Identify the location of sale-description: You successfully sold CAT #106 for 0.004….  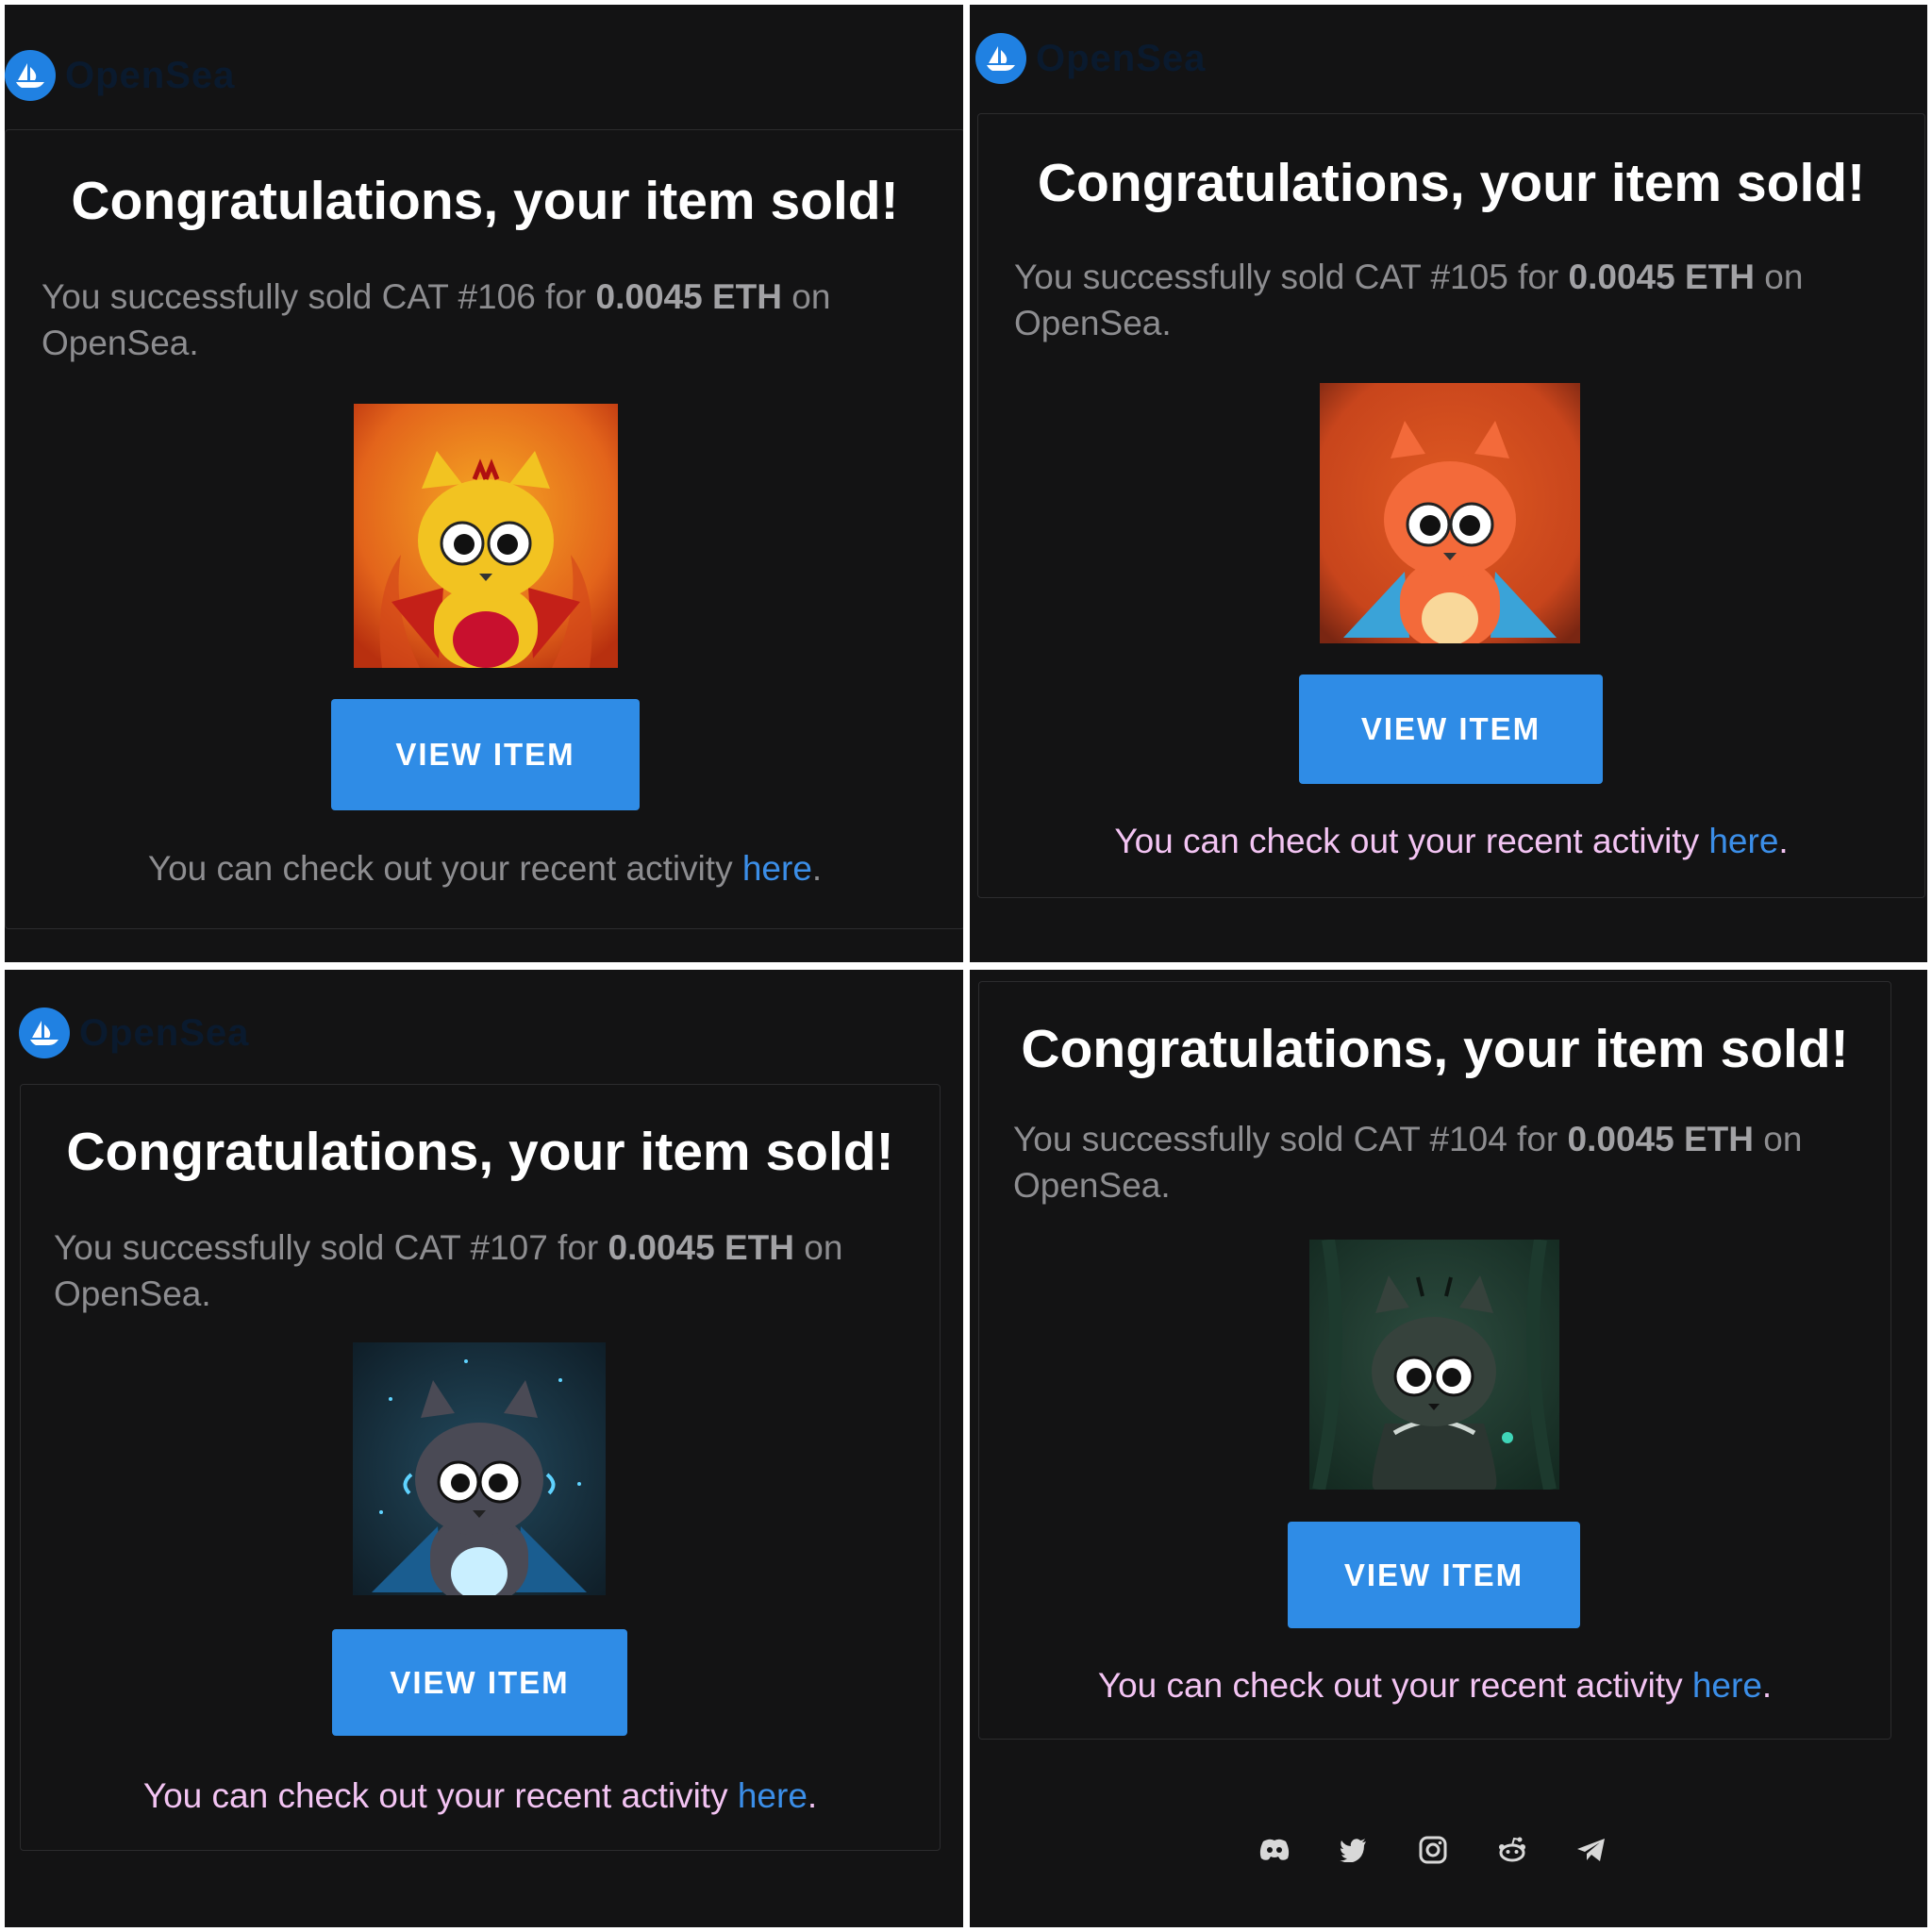
(437, 320).